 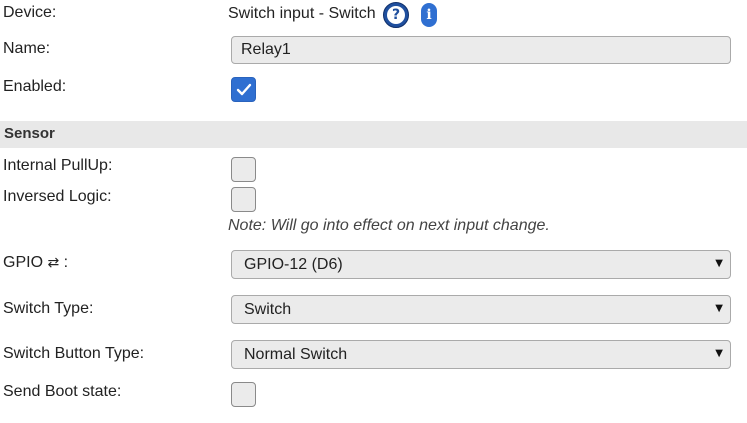 What do you see at coordinates (30, 12) in the screenshot?
I see `device-label: Device:` at bounding box center [30, 12].